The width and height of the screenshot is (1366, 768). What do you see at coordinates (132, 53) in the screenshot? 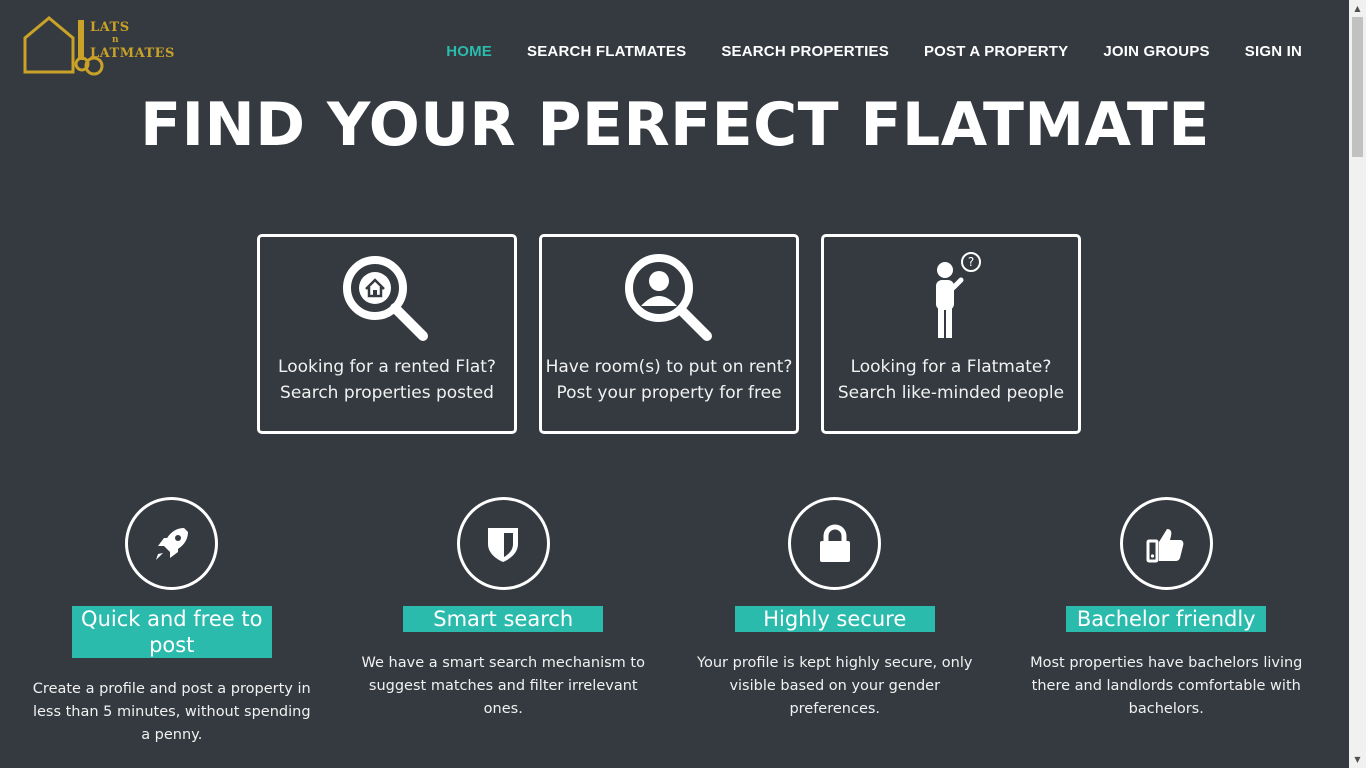
I see `logo-line-3: LATMATES` at bounding box center [132, 53].